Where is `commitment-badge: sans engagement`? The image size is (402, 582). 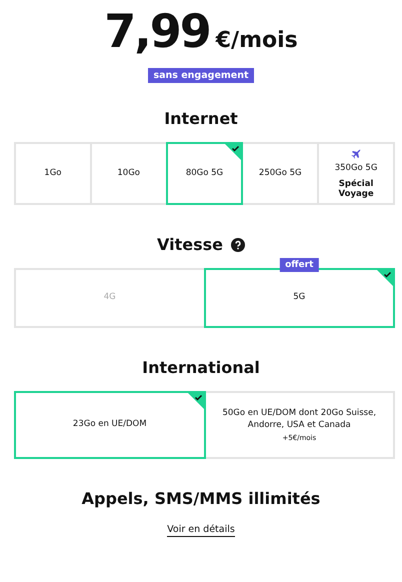 commitment-badge: sans engagement is located at coordinates (201, 75).